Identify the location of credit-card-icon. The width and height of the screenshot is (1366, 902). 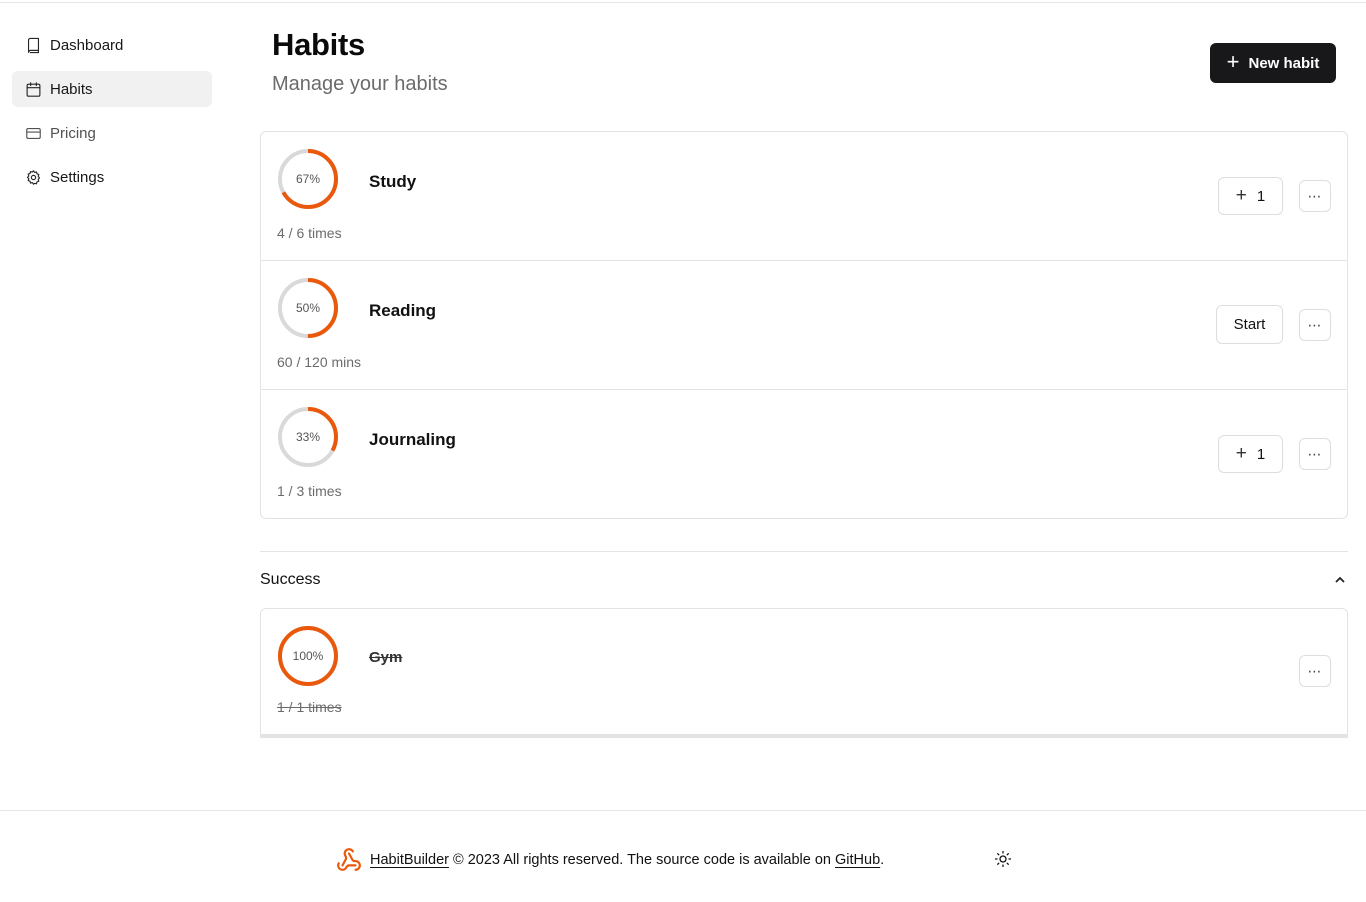
(33, 133).